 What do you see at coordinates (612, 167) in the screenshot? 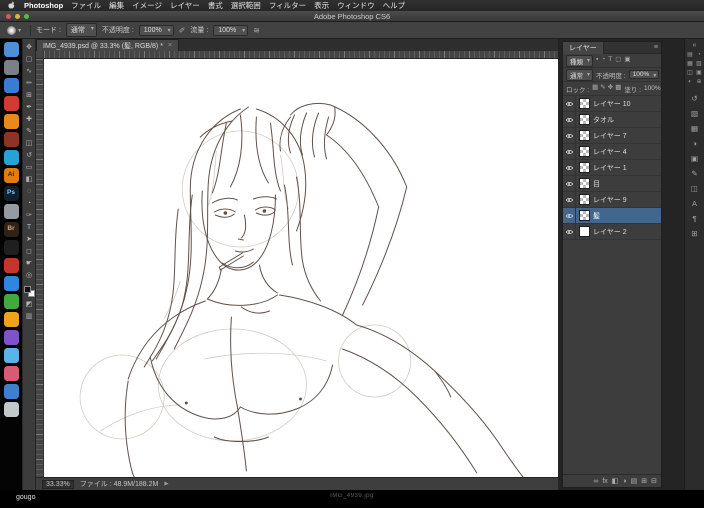
I see `layer-row: レイヤー 1` at bounding box center [612, 167].